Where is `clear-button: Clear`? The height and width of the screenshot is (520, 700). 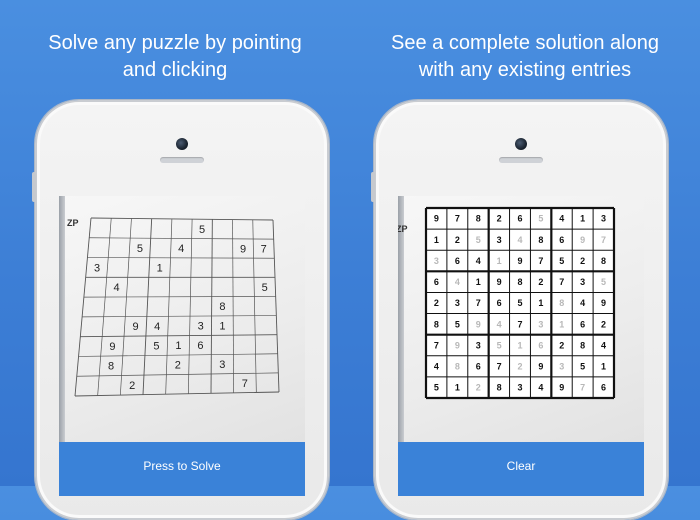
clear-button: Clear is located at coordinates (521, 469).